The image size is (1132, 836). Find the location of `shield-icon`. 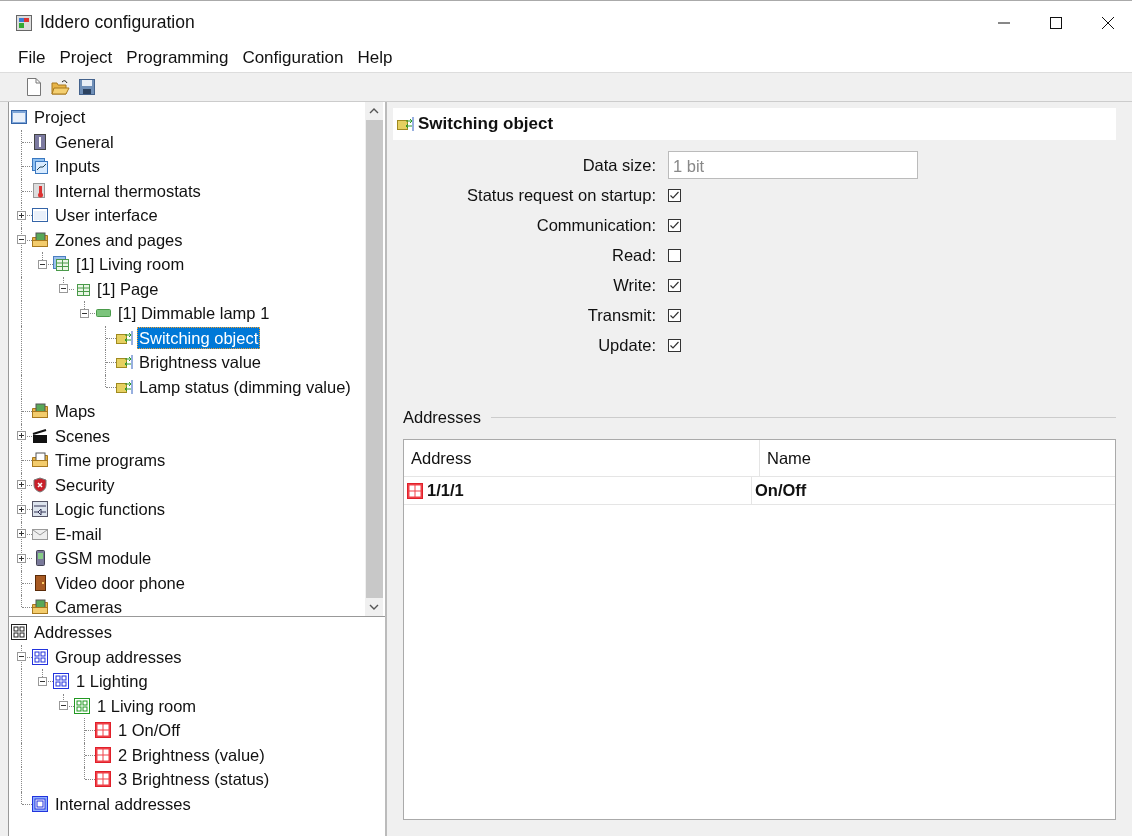

shield-icon is located at coordinates (40, 484).